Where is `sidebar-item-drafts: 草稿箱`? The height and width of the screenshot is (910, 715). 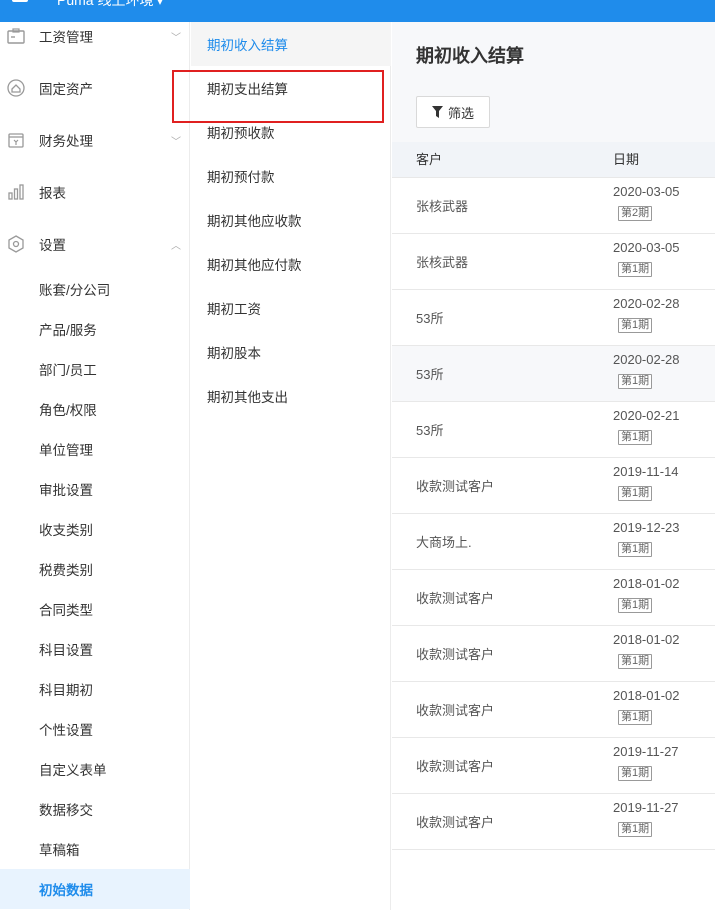
sidebar-item-drafts: 草稿箱 is located at coordinates (95, 849).